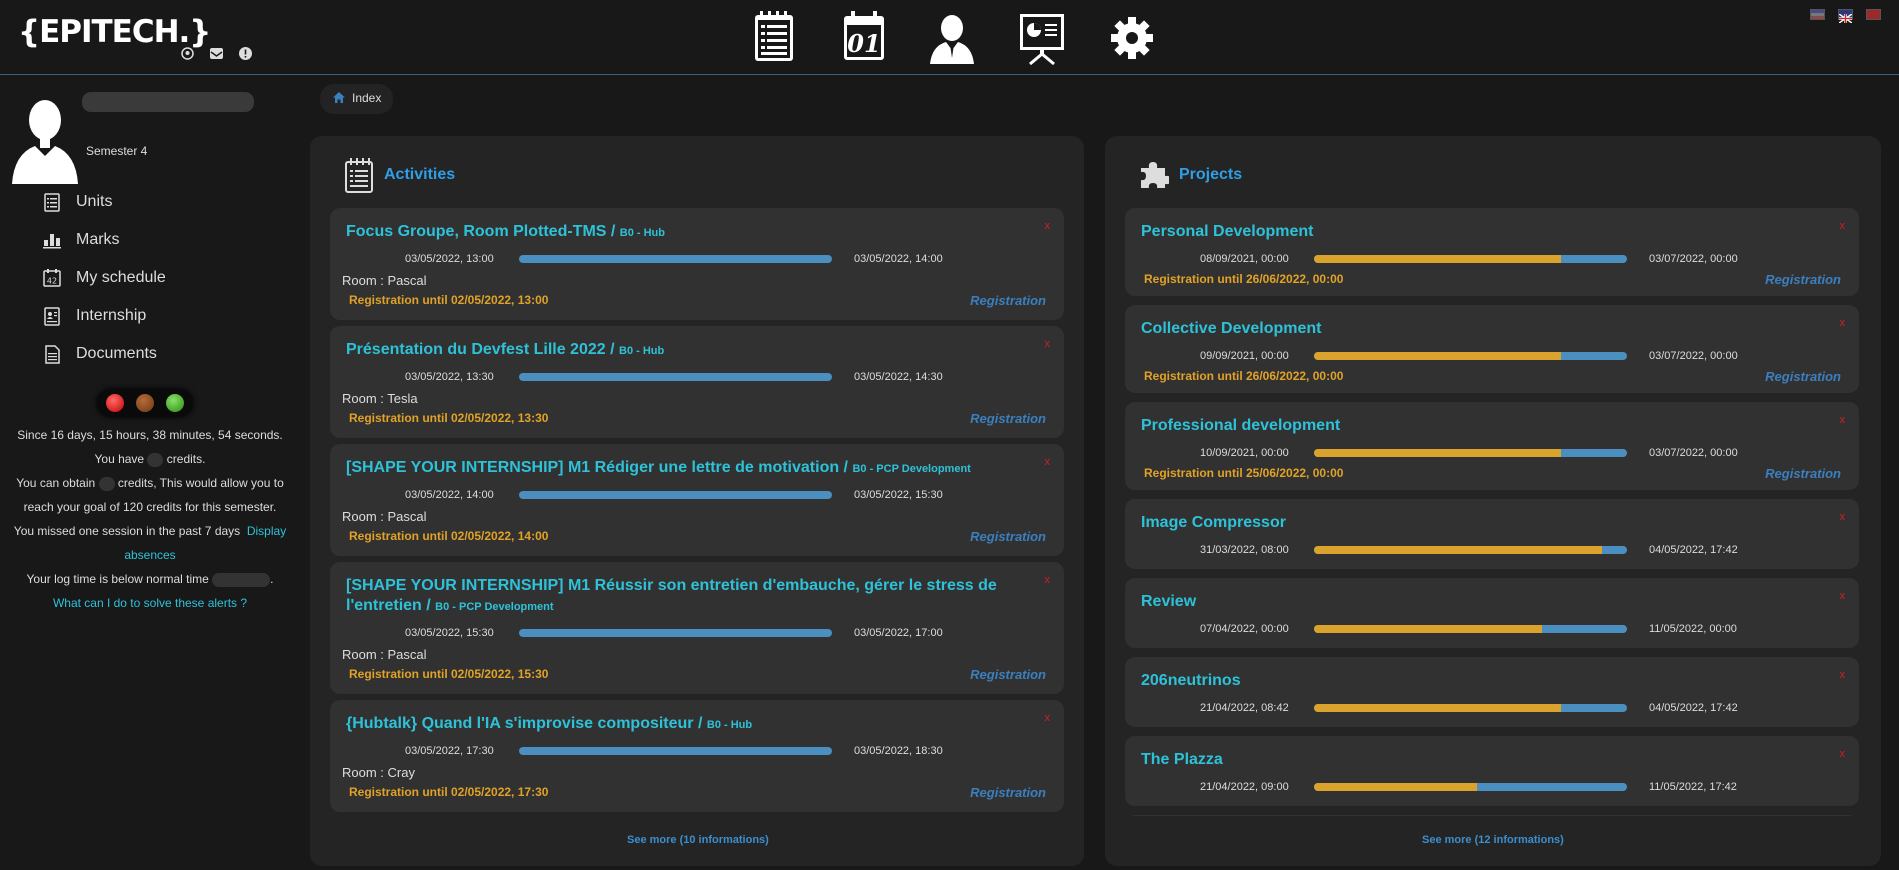 Image resolution: width=1899 pixels, height=870 pixels. What do you see at coordinates (266, 531) in the screenshot?
I see `display-absences-link: Display` at bounding box center [266, 531].